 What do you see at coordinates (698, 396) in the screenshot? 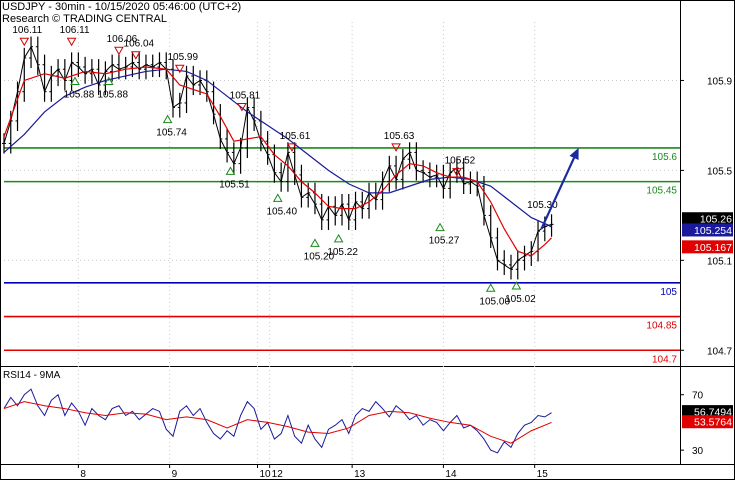
I see `rsi-y-tick-label: 70` at bounding box center [698, 396].